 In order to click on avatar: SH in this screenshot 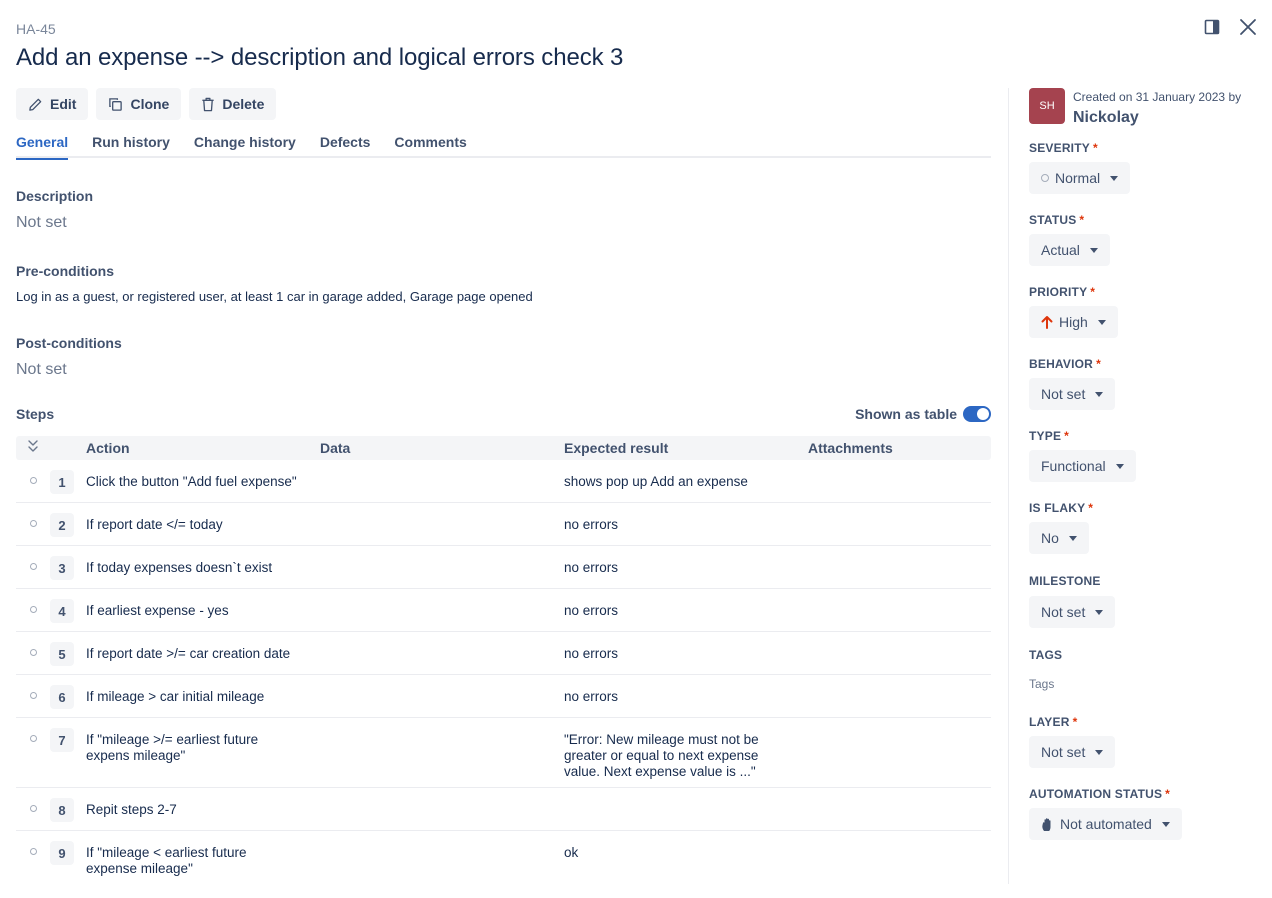, I will do `click(1047, 106)`.